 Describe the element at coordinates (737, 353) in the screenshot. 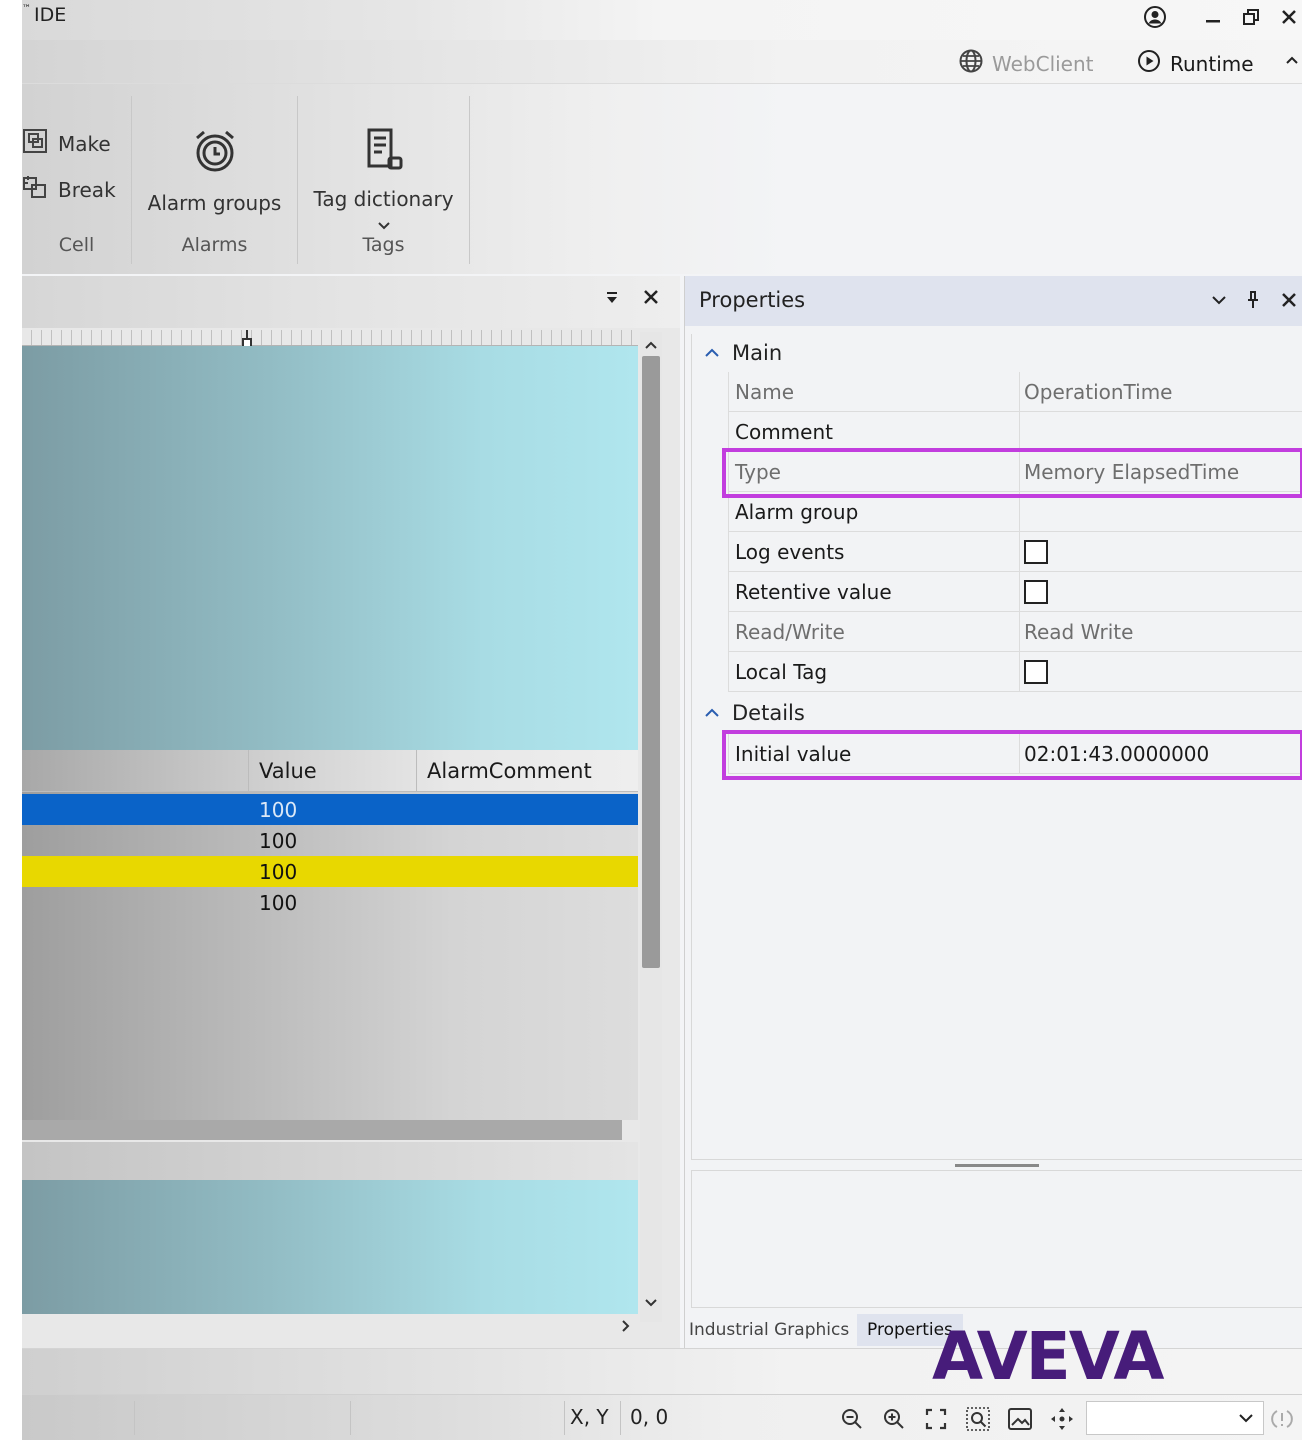

I see `section-main: Main` at that location.